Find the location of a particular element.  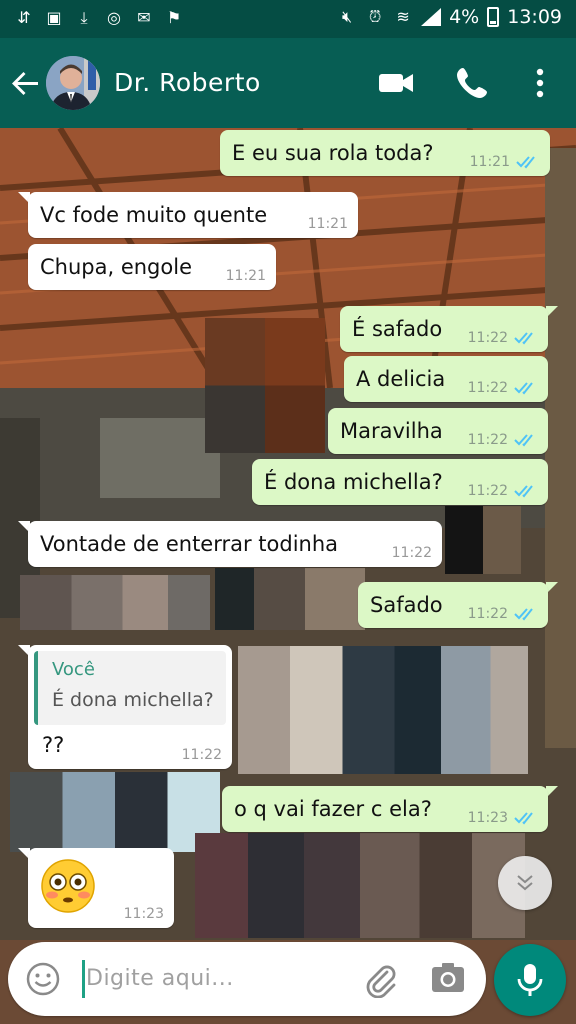

voicemail-icon: ◎ is located at coordinates (114, 17).